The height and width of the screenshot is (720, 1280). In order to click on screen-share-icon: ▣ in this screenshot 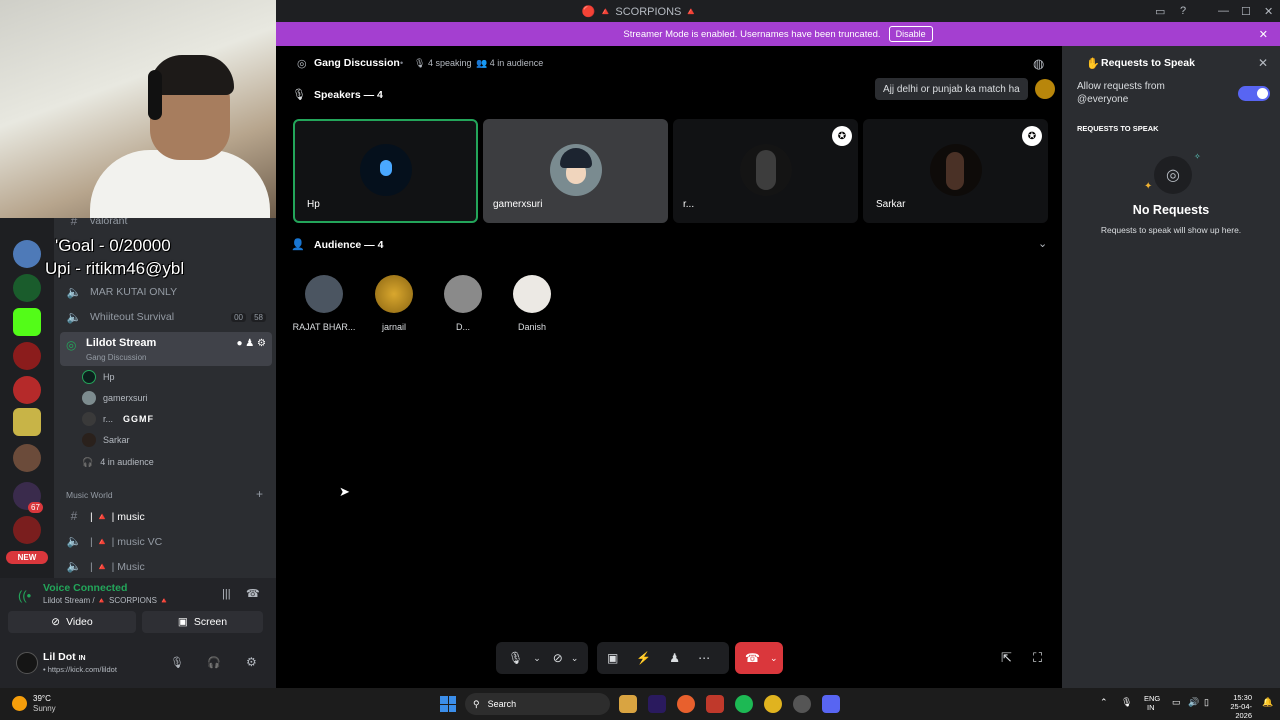, I will do `click(612, 658)`.